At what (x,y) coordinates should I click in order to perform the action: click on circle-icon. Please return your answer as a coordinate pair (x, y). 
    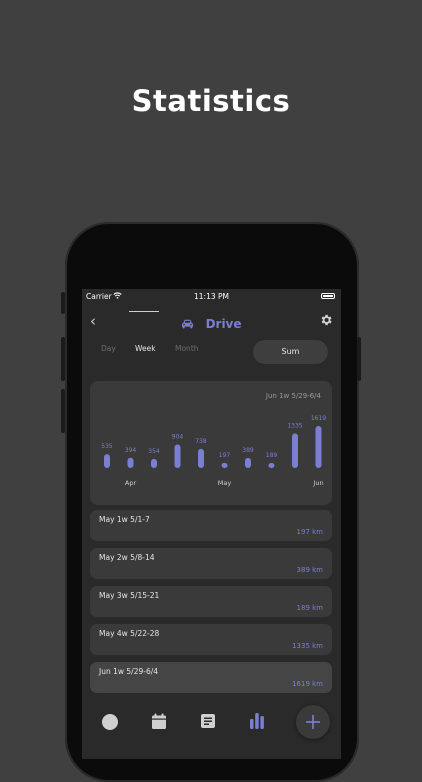
    Looking at the image, I should click on (110, 722).